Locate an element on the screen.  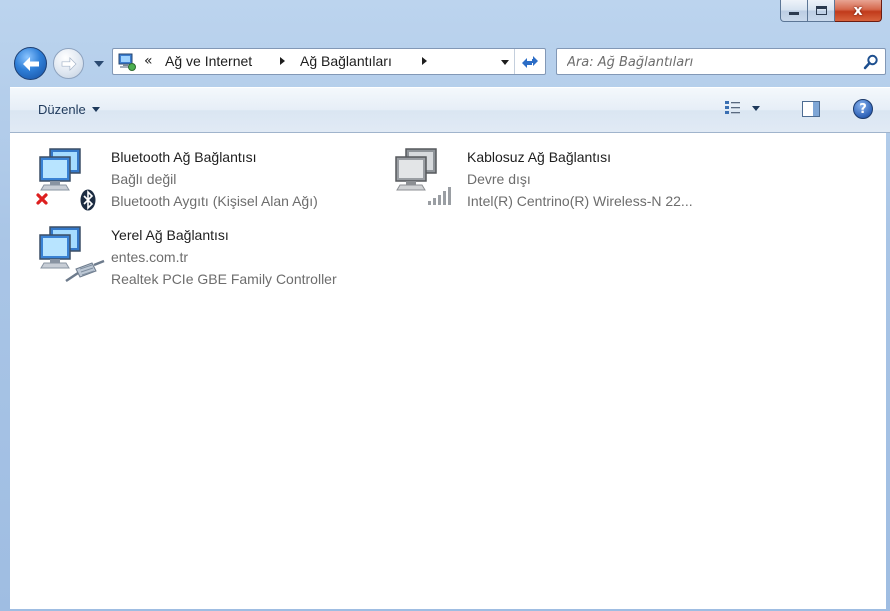
refresh-icon is located at coordinates (530, 61).